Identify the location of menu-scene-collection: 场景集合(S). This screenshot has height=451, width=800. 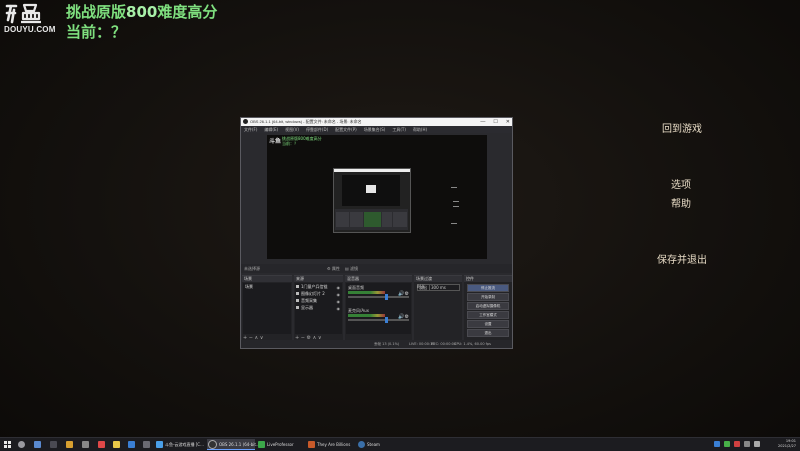
(375, 129).